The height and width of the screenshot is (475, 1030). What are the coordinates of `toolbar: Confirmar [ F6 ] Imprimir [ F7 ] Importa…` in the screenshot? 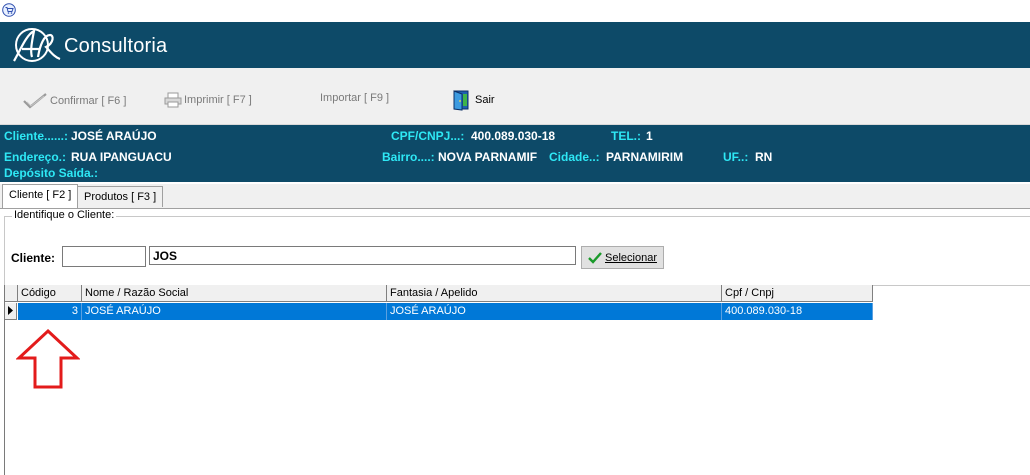 It's located at (515, 96).